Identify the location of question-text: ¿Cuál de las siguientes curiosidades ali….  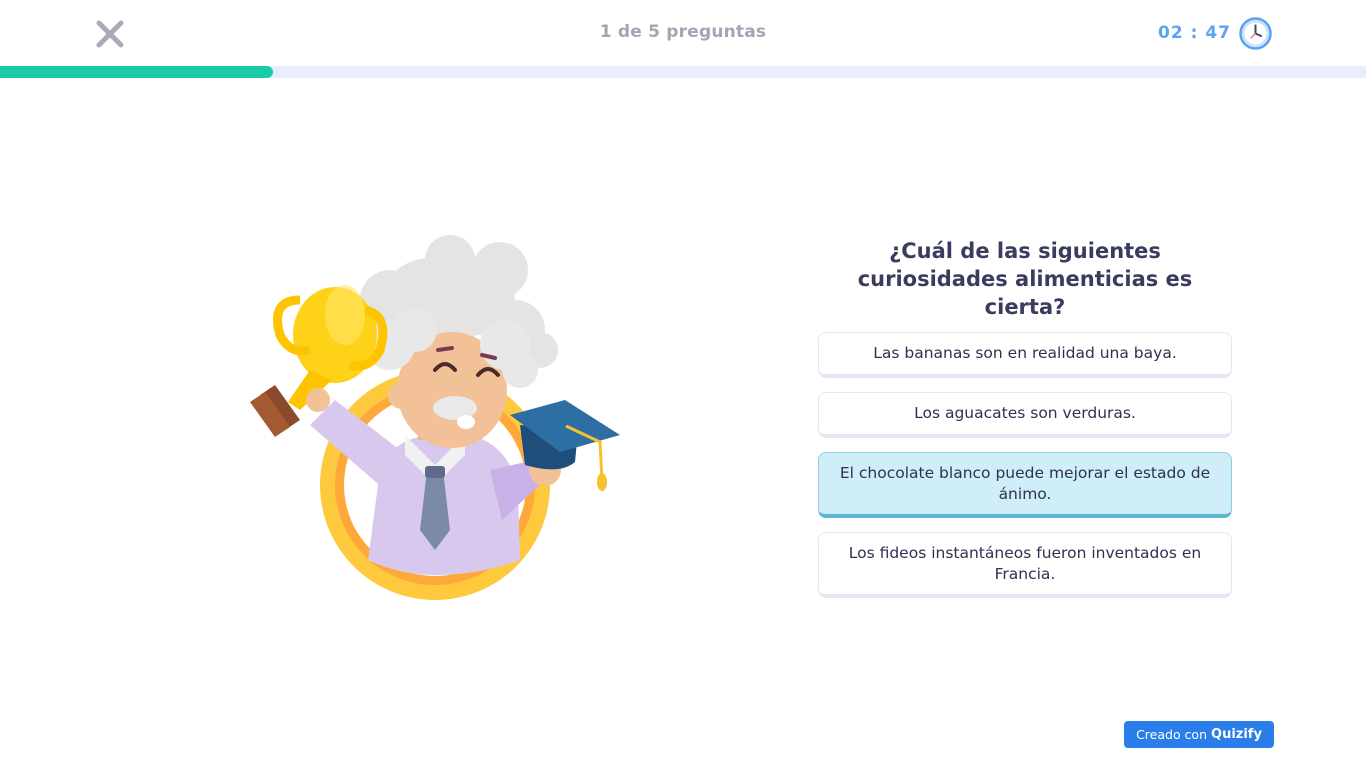
(1025, 279).